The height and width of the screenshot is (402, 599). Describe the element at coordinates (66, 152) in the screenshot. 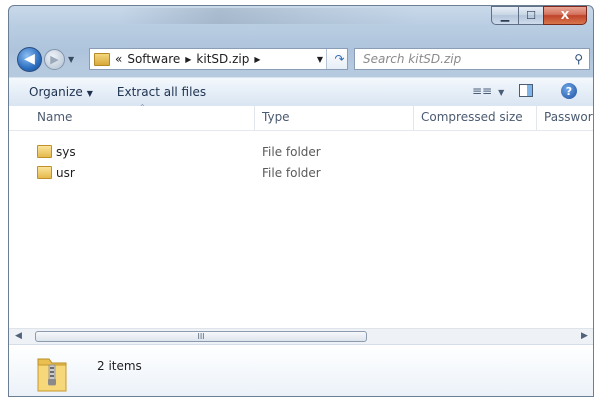

I see `file-name: sys` at that location.